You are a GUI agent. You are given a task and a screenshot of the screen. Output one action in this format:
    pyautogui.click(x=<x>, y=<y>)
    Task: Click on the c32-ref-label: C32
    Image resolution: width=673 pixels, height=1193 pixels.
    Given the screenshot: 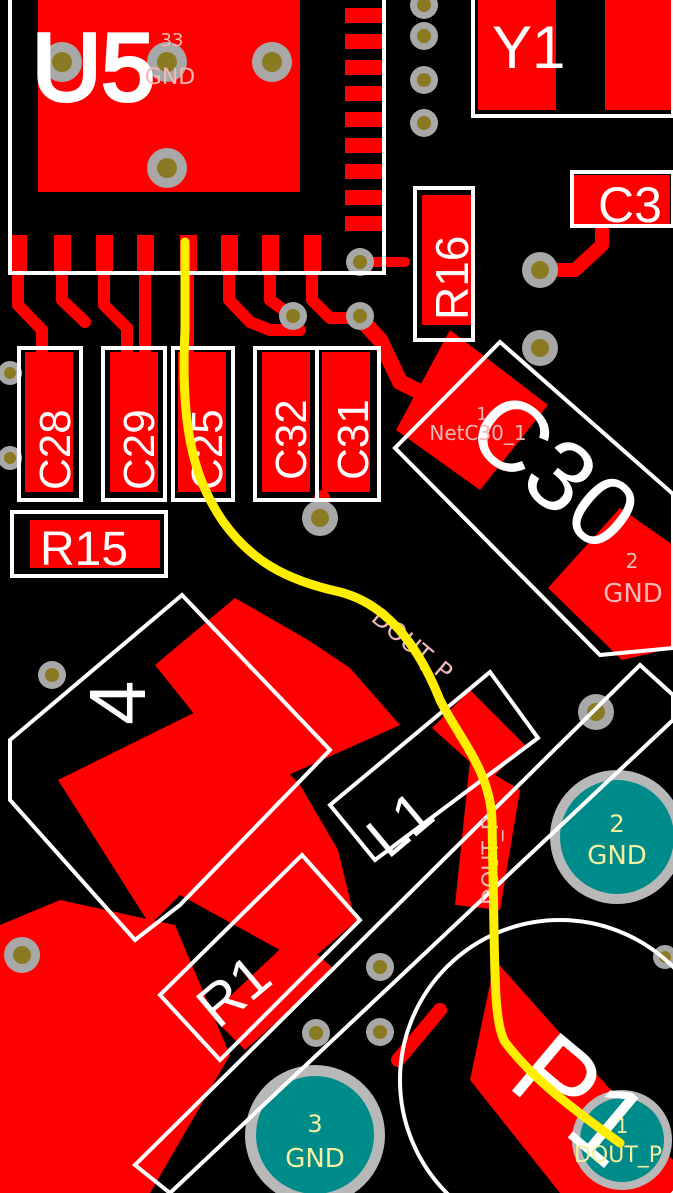 What is the action you would take?
    pyautogui.click(x=291, y=439)
    